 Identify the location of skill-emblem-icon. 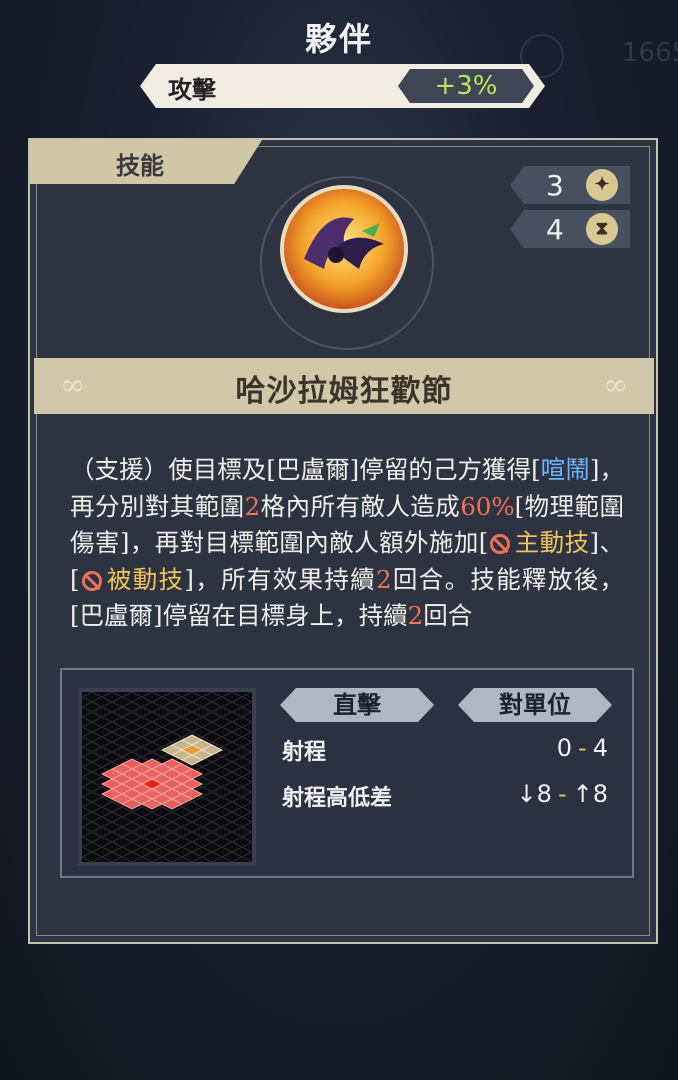
(344, 249).